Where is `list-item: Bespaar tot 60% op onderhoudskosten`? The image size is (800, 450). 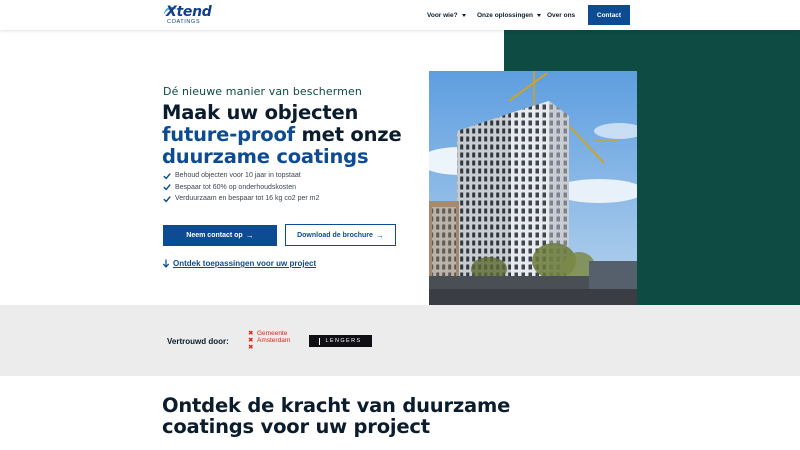
list-item: Bespaar tot 60% op onderhoudskosten is located at coordinates (241, 188).